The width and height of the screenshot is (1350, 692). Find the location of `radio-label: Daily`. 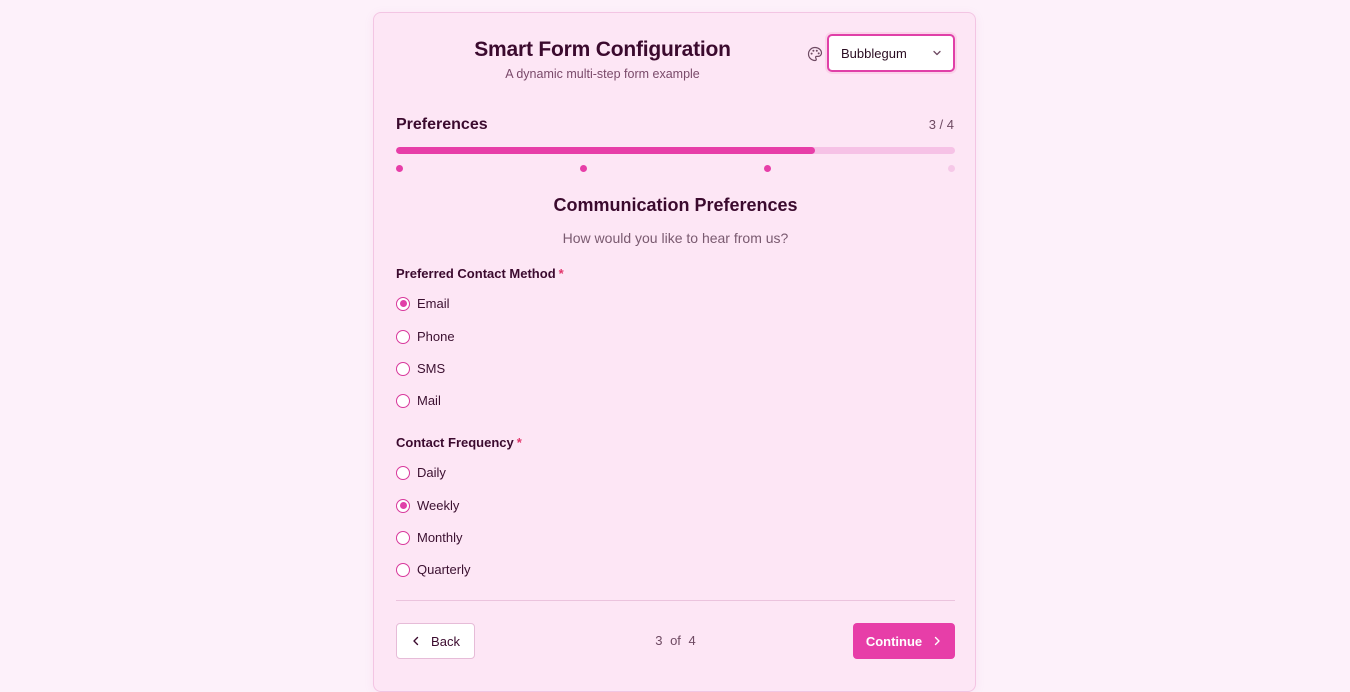

radio-label: Daily is located at coordinates (431, 472).